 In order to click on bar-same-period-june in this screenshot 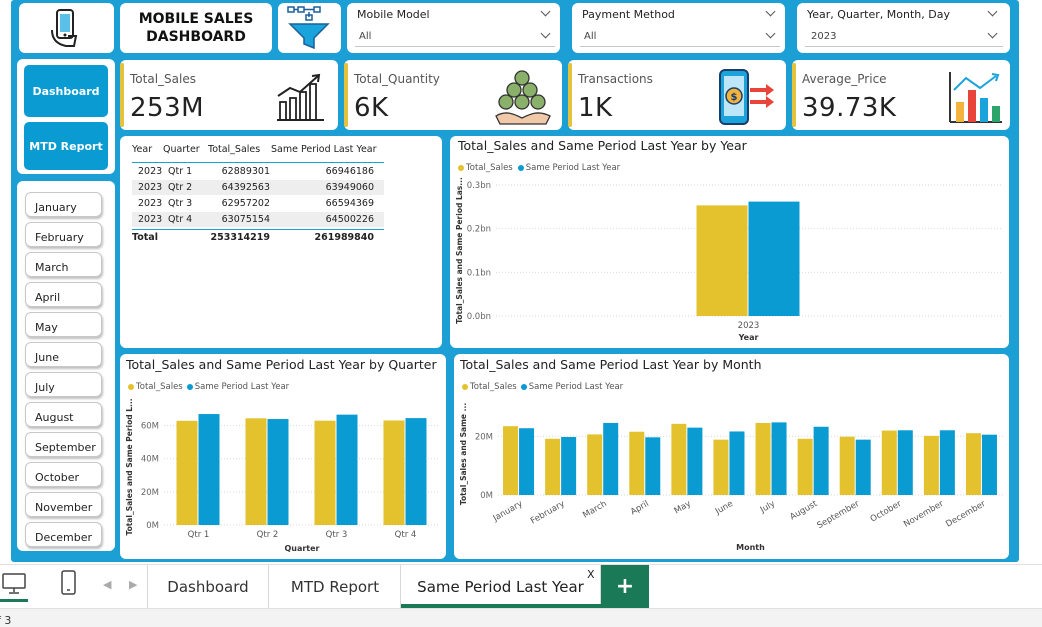, I will do `click(737, 463)`.